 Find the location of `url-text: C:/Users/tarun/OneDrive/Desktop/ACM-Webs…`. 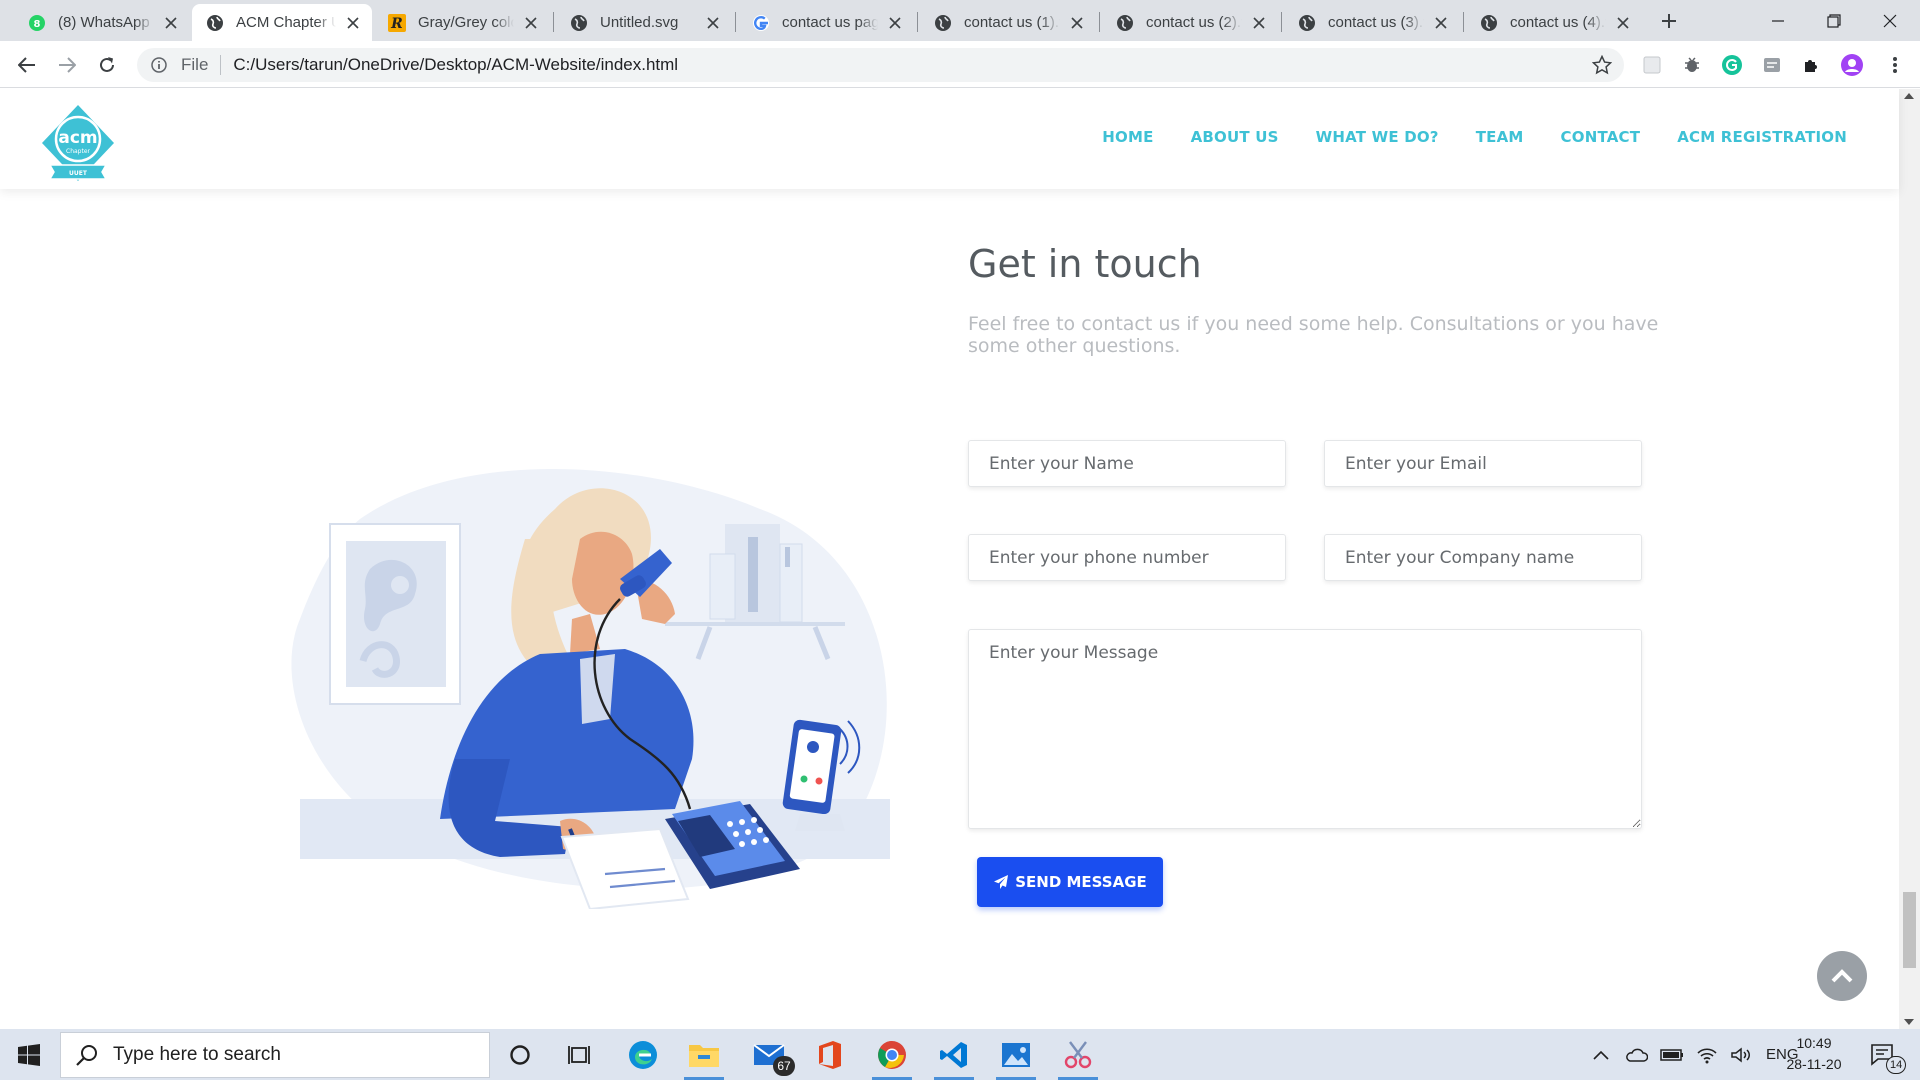

url-text: C:/Users/tarun/OneDrive/Desktop/ACM-Webs… is located at coordinates (456, 64).